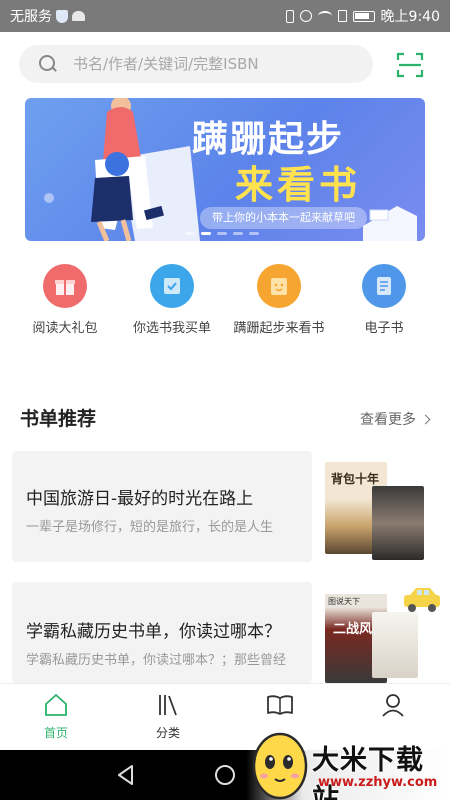 This screenshot has height=800, width=450. Describe the element at coordinates (206, 233) in the screenshot. I see `carousel-dot-active` at that location.